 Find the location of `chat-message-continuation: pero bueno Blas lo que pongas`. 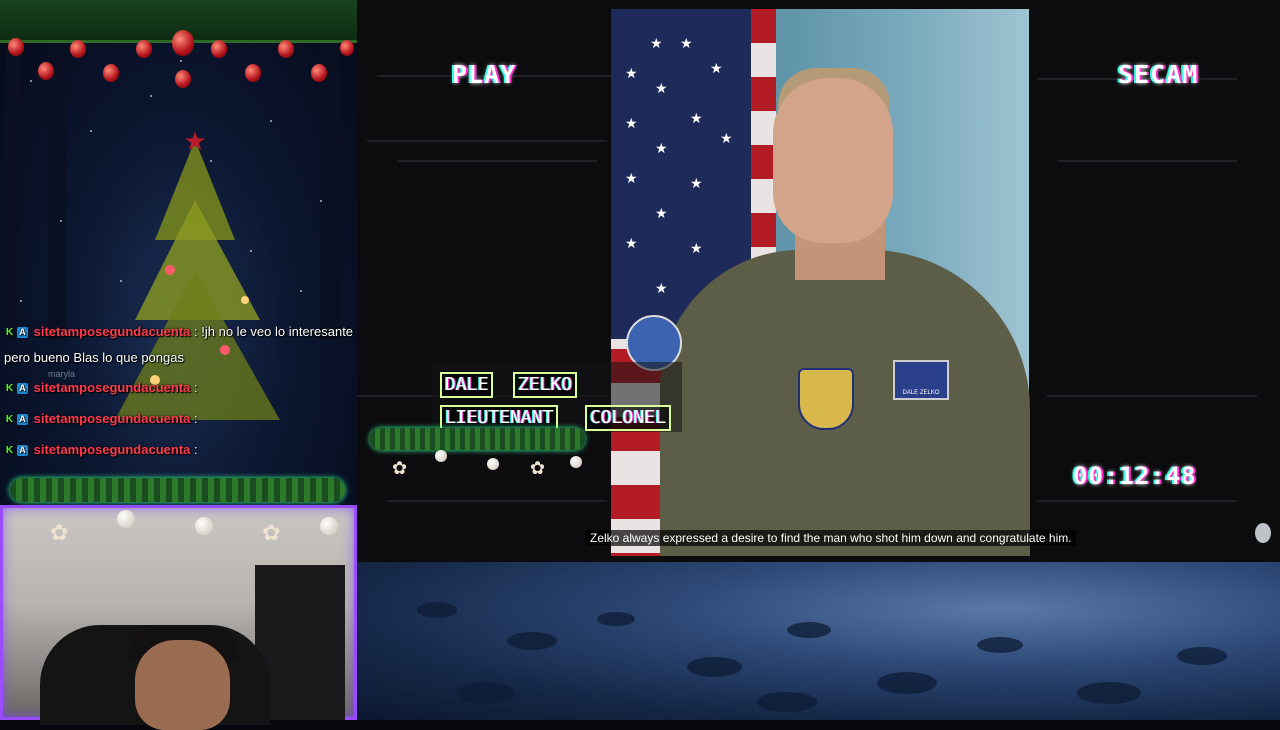

chat-message-continuation: pero bueno Blas lo que pongas is located at coordinates (94, 357).